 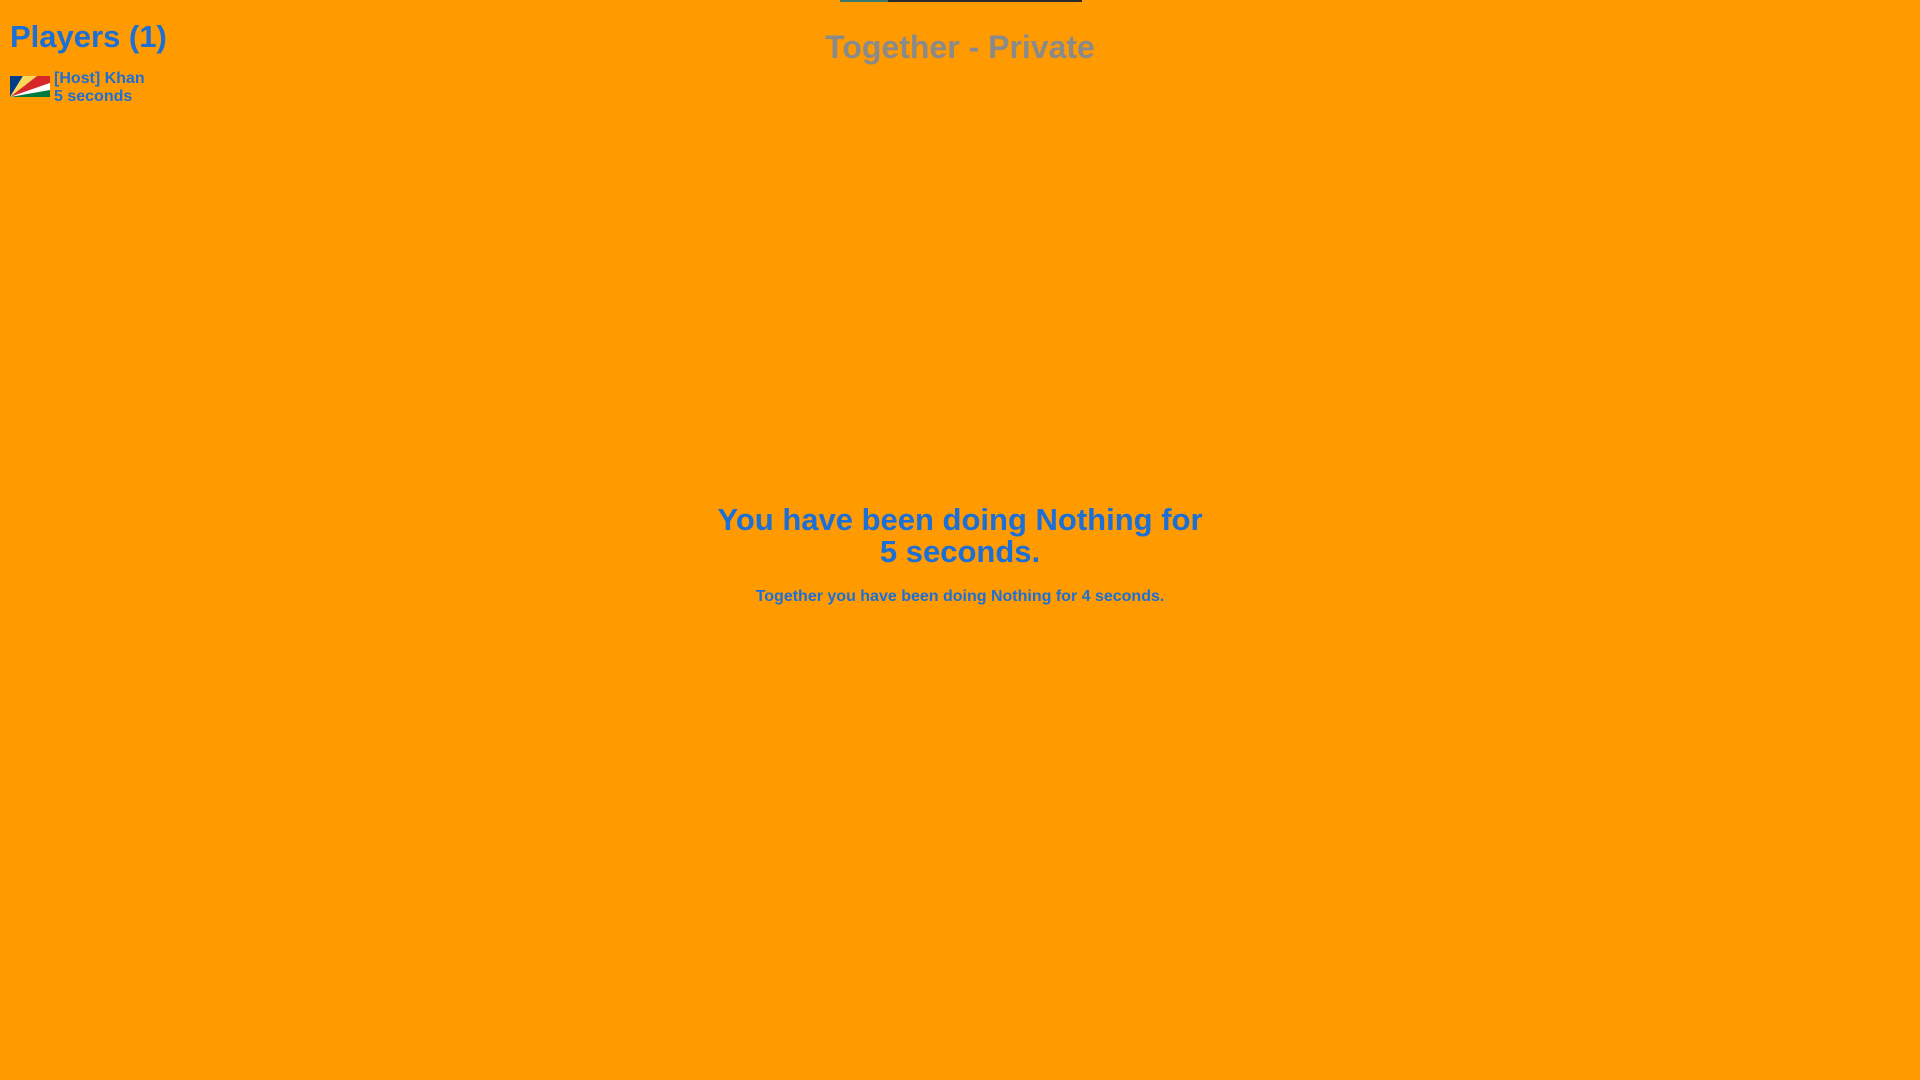 What do you see at coordinates (960, 47) in the screenshot?
I see `room-title: Together - Private` at bounding box center [960, 47].